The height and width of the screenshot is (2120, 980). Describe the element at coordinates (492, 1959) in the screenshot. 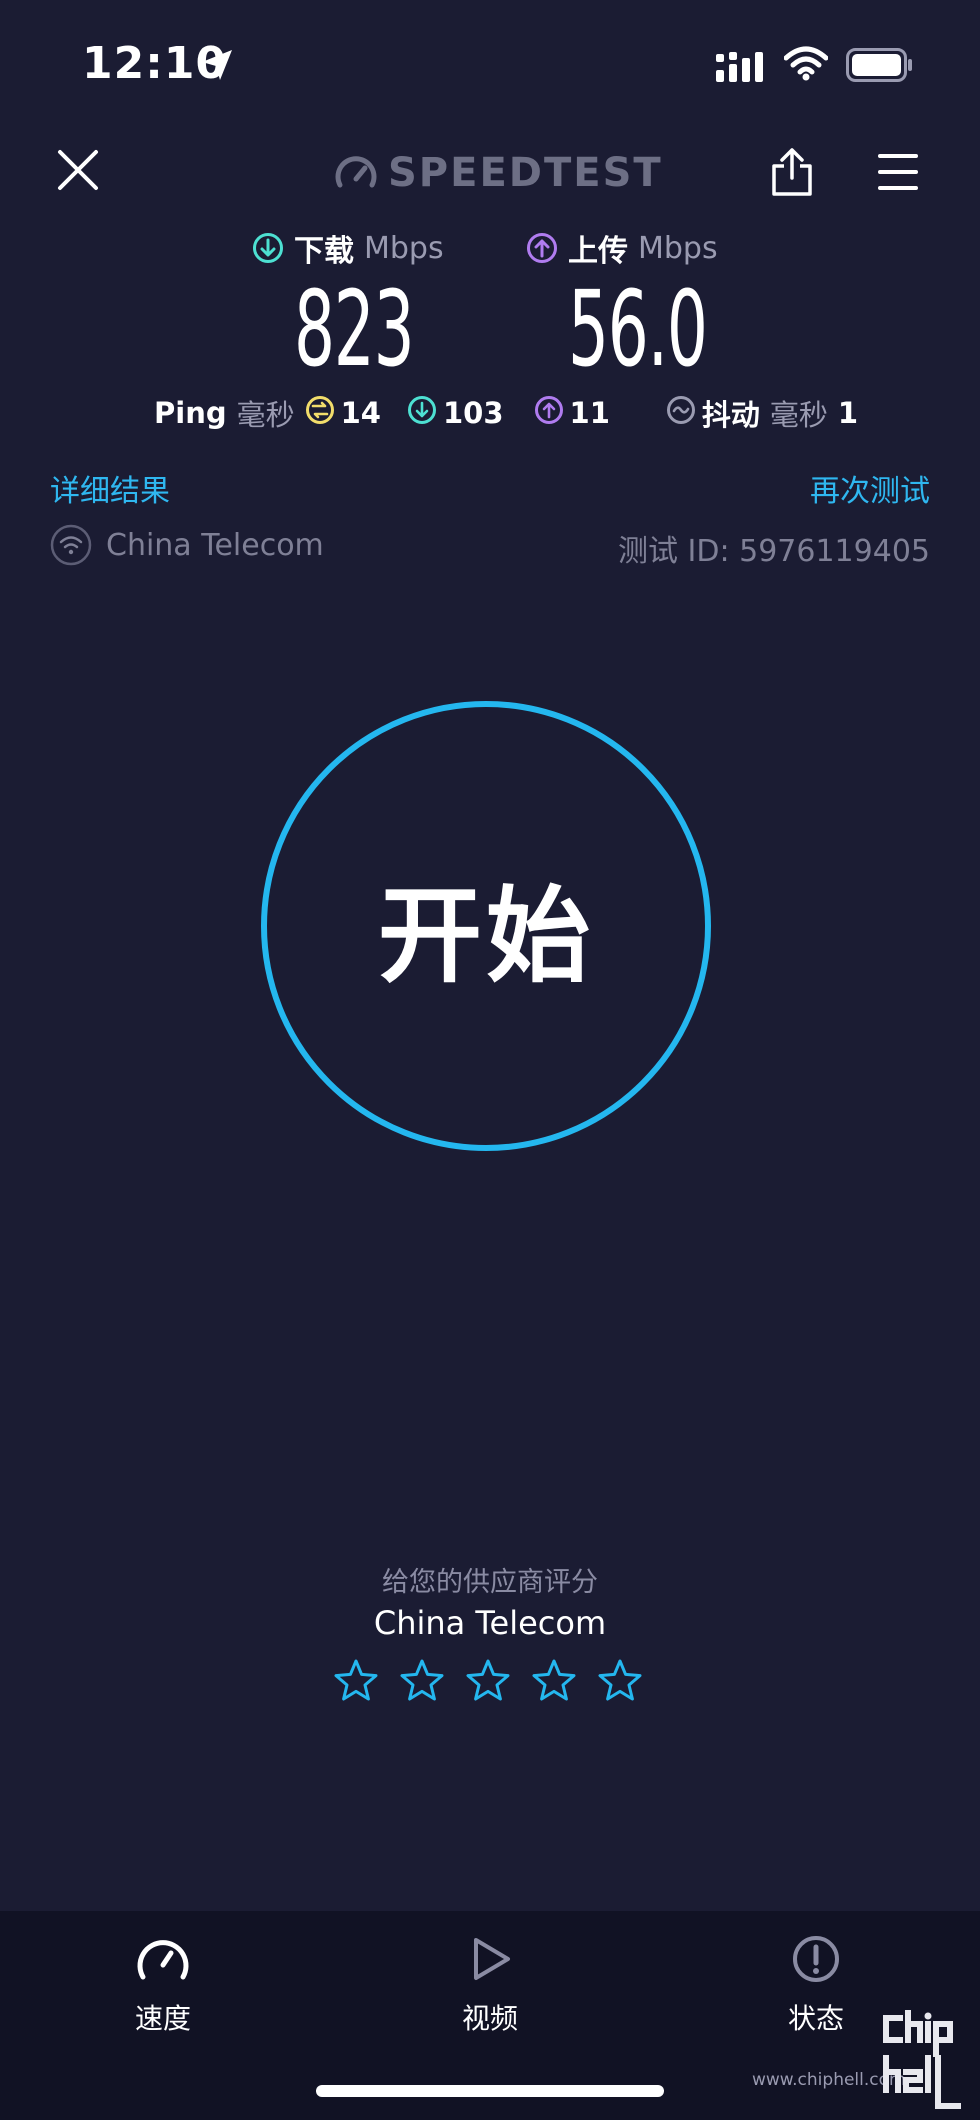

I see `play-icon` at that location.